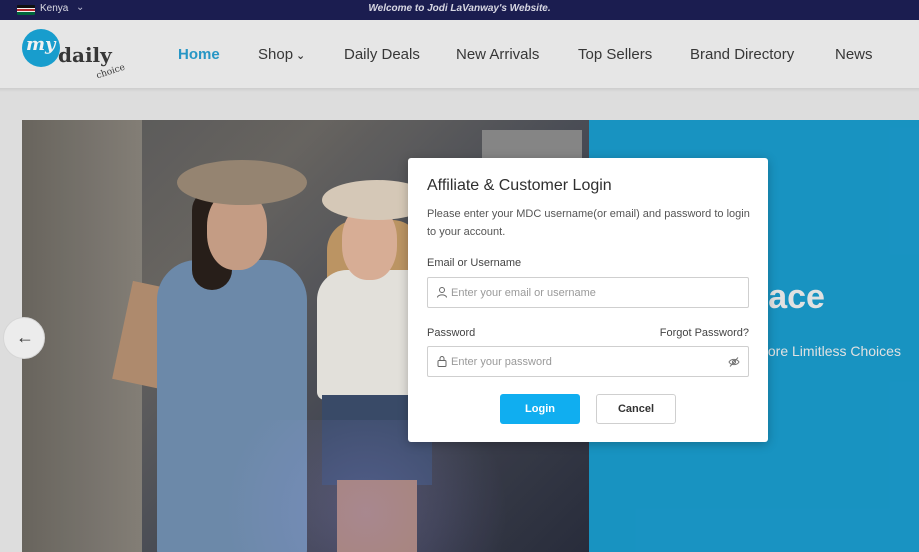  What do you see at coordinates (540, 409) in the screenshot?
I see `login-button: Login` at bounding box center [540, 409].